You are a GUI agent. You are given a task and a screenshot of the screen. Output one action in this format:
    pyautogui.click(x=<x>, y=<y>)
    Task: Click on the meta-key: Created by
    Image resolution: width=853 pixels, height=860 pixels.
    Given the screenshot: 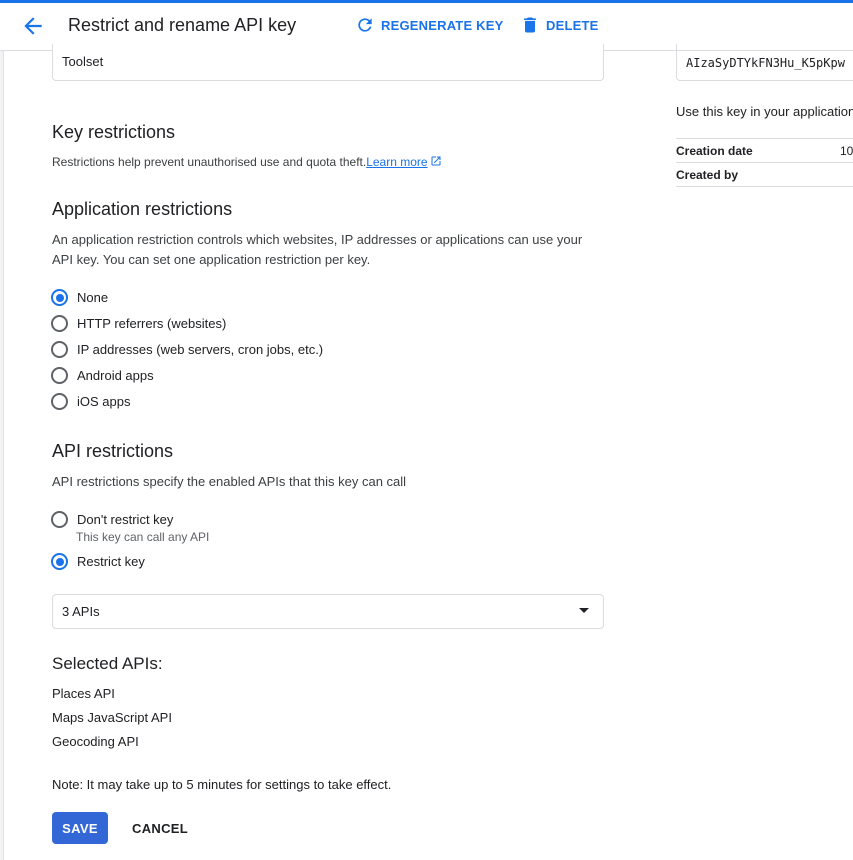 What is the action you would take?
    pyautogui.click(x=707, y=175)
    